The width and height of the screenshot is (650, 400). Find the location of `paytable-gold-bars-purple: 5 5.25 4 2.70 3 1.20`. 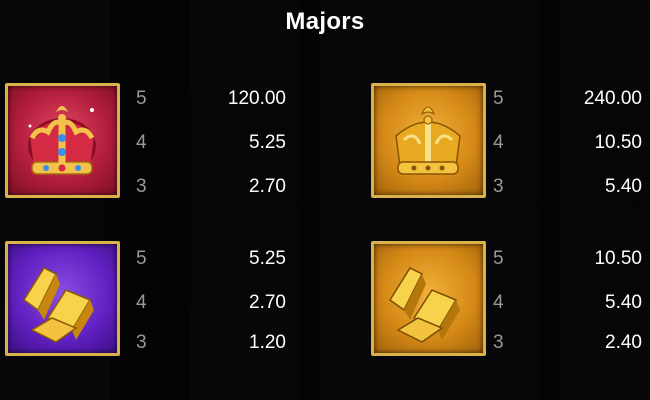

paytable-gold-bars-purple: 5 5.25 4 2.70 3 1.20 is located at coordinates (211, 308).